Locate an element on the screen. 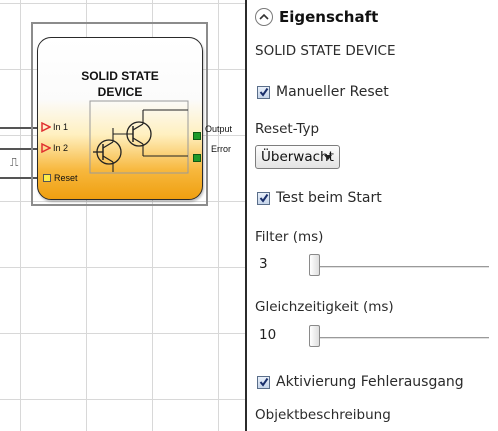 This screenshot has height=431, width=498. port-reset-label: Reset is located at coordinates (66, 178).